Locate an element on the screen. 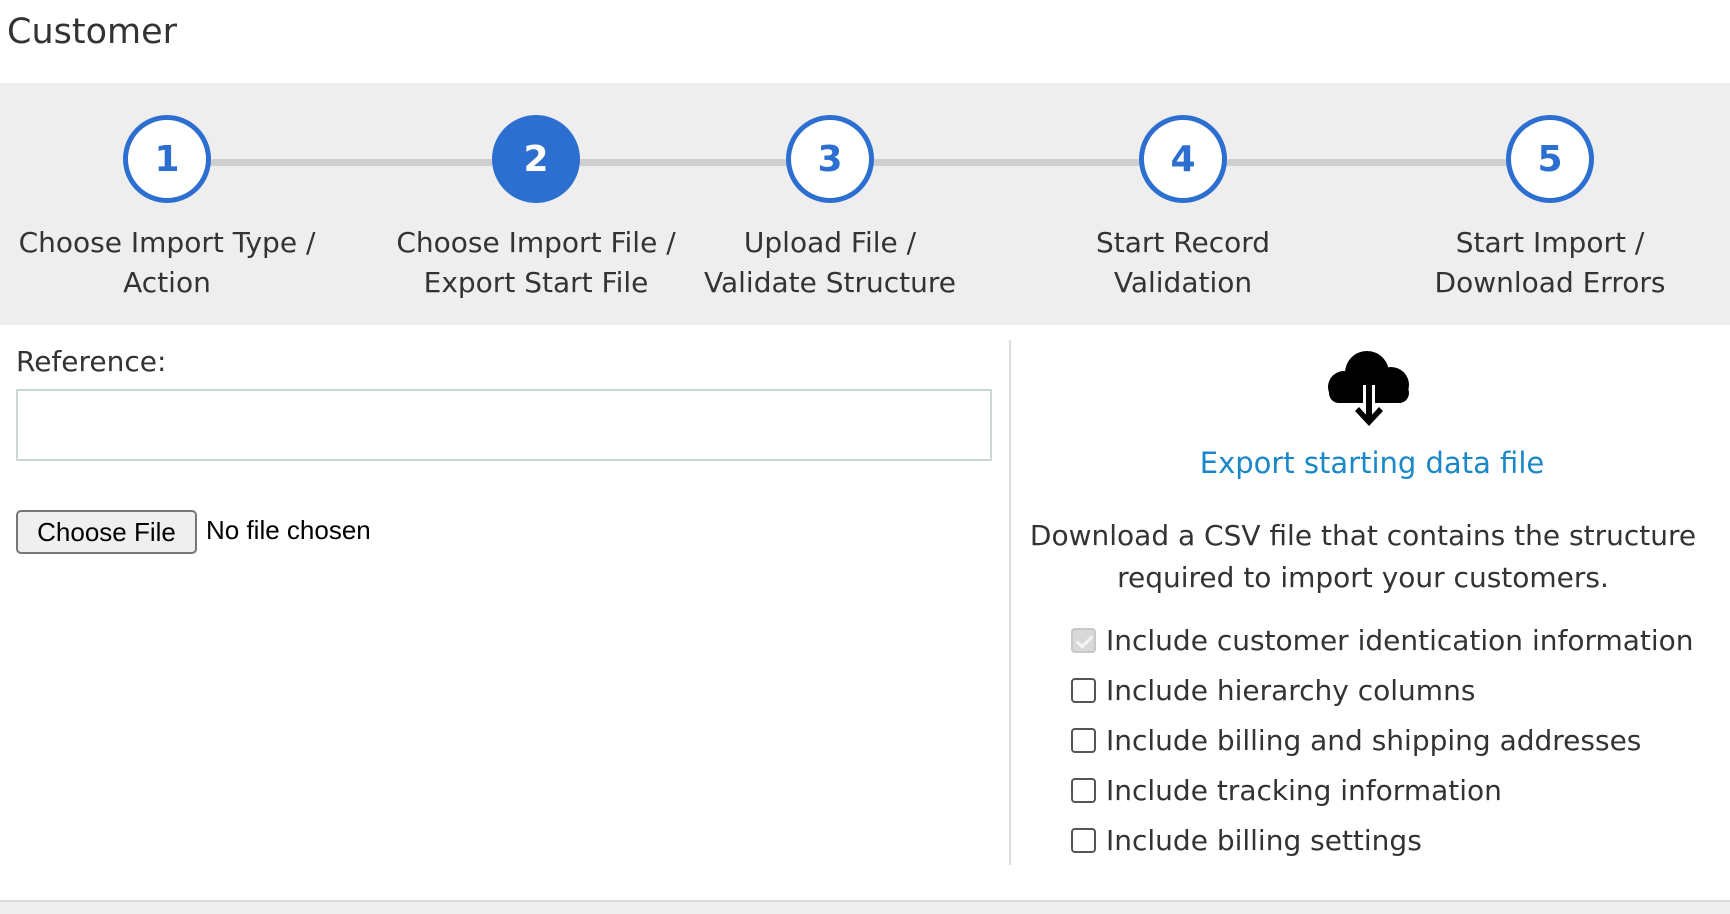 The width and height of the screenshot is (1730, 914). cloud-download-icon is located at coordinates (1369, 393).